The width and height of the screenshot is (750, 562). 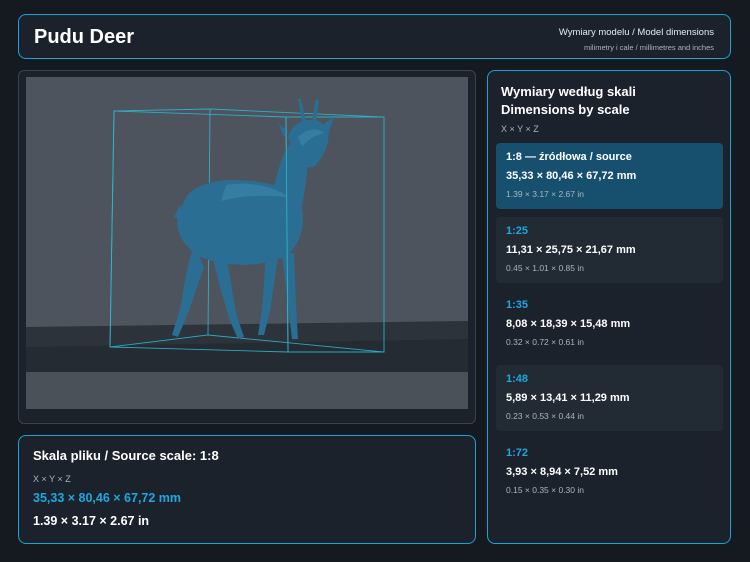 I want to click on scale-name: 1:8 — źródłowa / source, so click(x=569, y=157).